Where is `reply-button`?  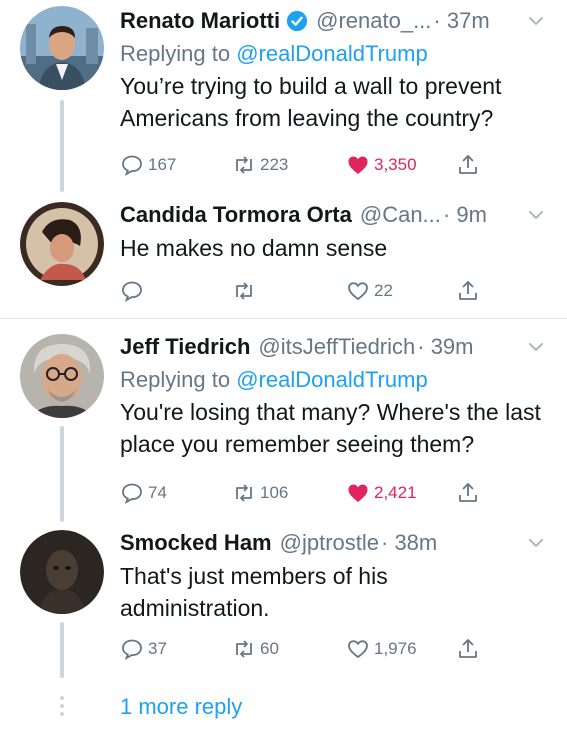
reply-button is located at coordinates (134, 291).